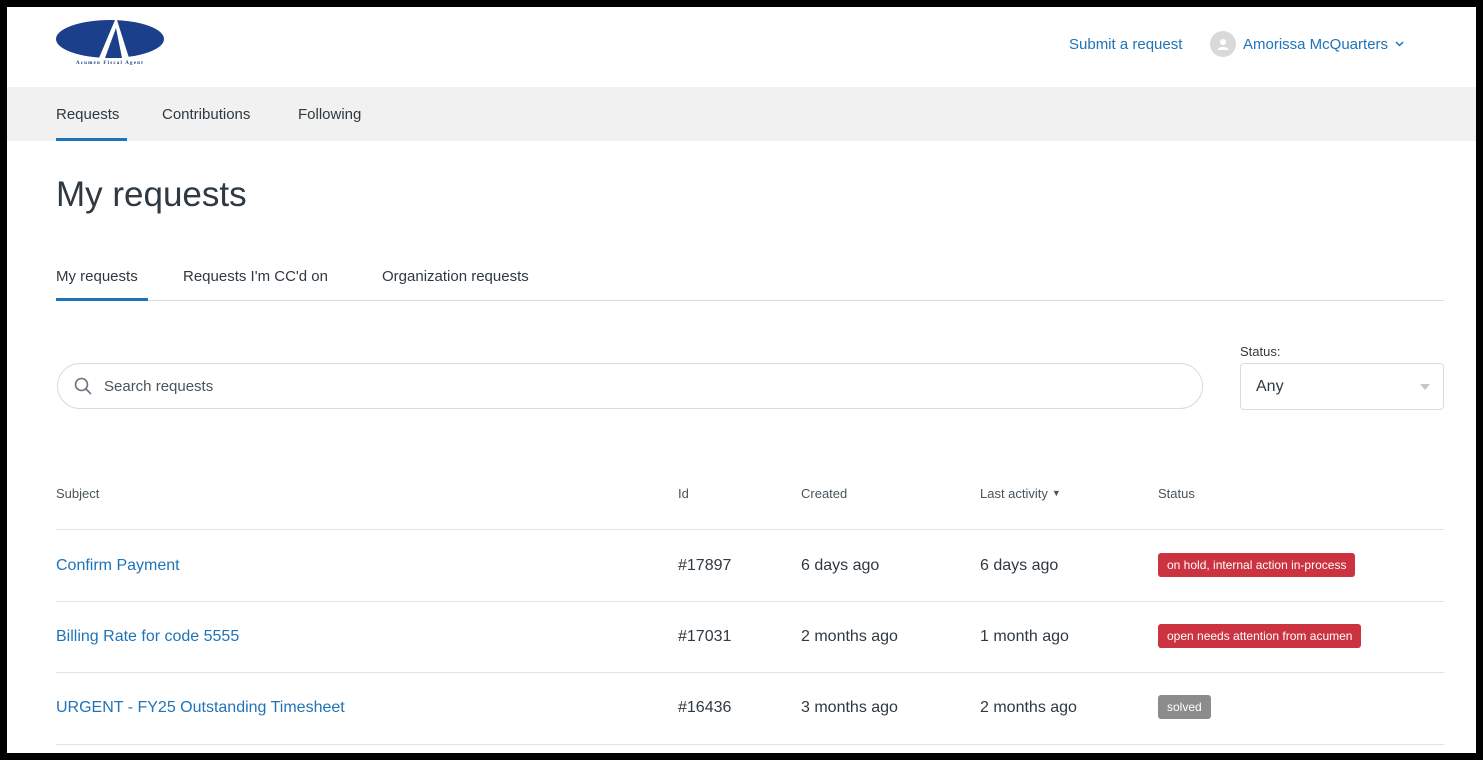  Describe the element at coordinates (110, 63) in the screenshot. I see `logo-text: Acumen Fiscal Agent` at that location.